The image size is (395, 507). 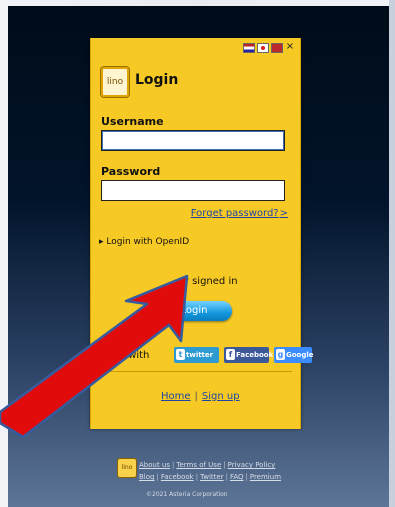 I want to click on openid-toggle: ▸ Login with OpenID, so click(x=144, y=242).